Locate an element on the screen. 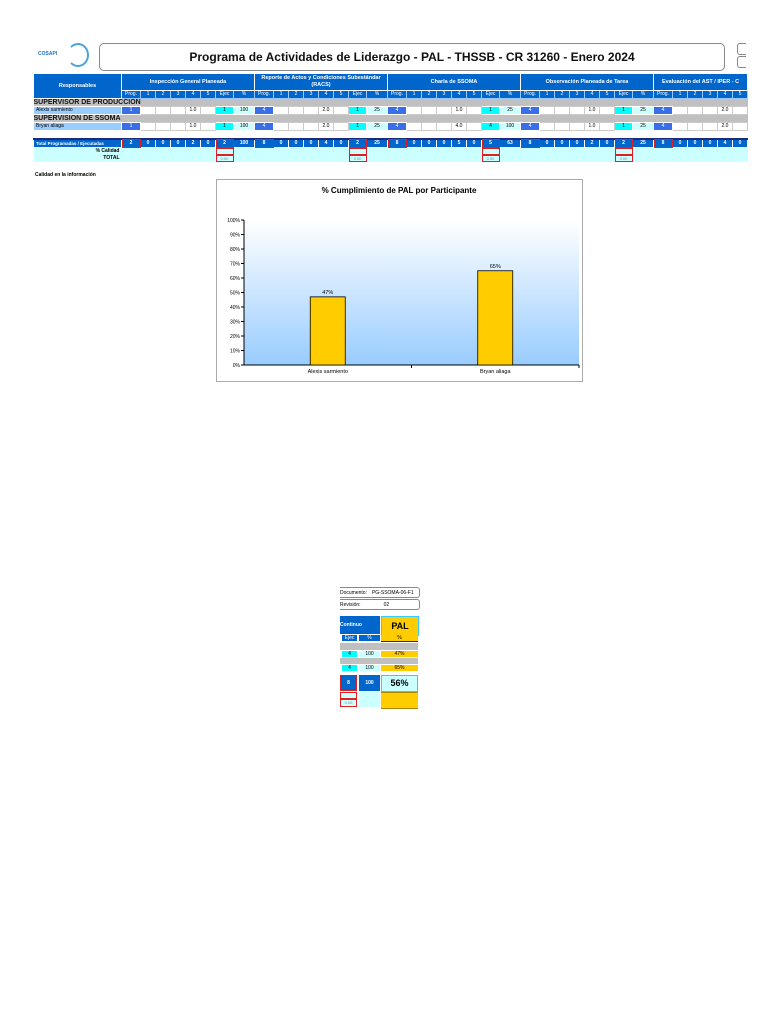 This screenshot has height=1024, width=768. cell-week-4: 4.0 is located at coordinates (459, 126).